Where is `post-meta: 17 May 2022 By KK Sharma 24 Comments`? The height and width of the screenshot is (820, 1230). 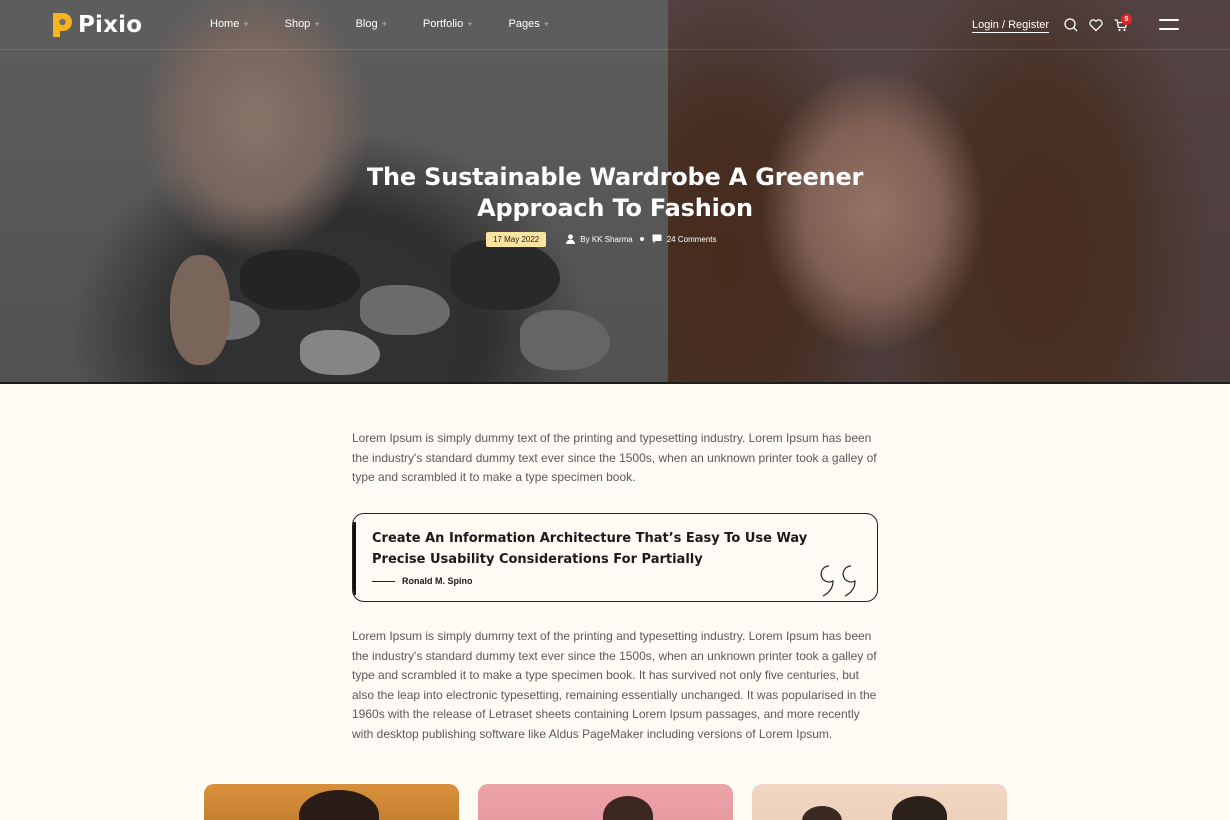
post-meta: 17 May 2022 By KK Sharma 24 Comments is located at coordinates (601, 239).